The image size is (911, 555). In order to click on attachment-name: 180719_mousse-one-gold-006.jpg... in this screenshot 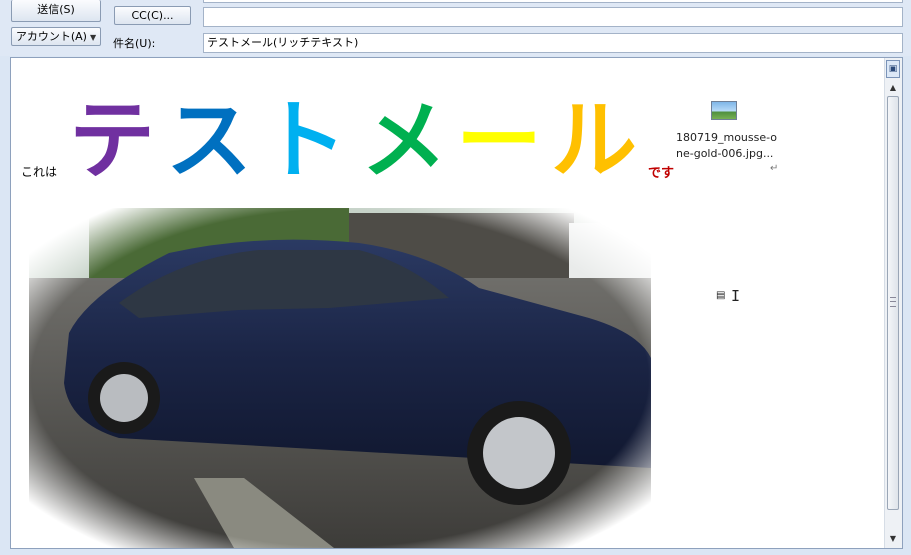, I will do `click(729, 146)`.